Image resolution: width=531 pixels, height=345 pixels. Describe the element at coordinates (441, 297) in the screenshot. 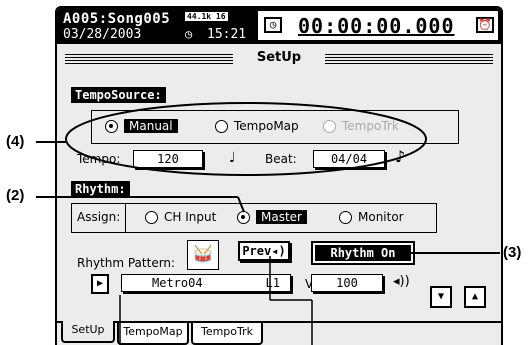

I see `scroll-down-icon: ▼` at that location.